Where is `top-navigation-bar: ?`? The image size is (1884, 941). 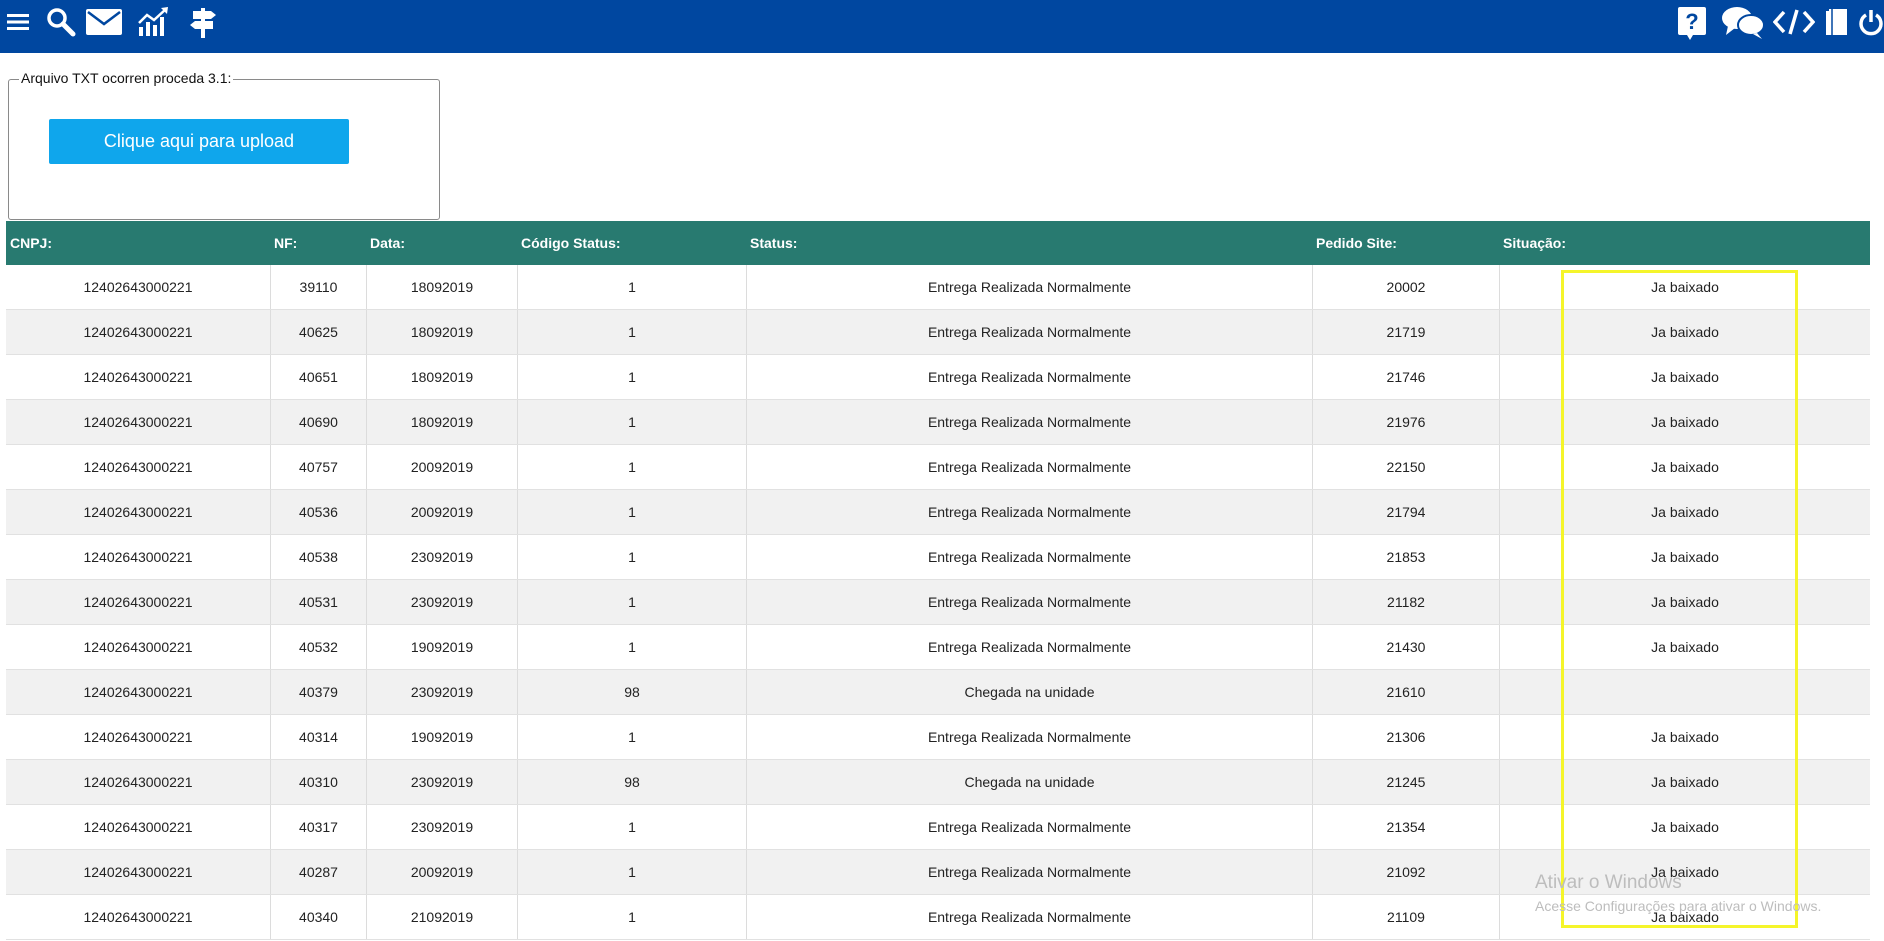 top-navigation-bar: ? is located at coordinates (942, 26).